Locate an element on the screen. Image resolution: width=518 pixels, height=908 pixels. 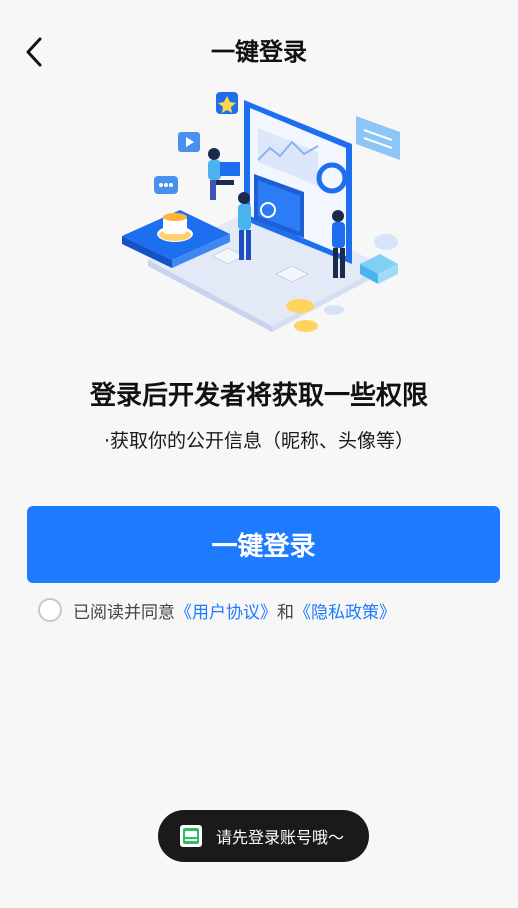
user-agreement-link: 《用户协议》 is located at coordinates (226, 610).